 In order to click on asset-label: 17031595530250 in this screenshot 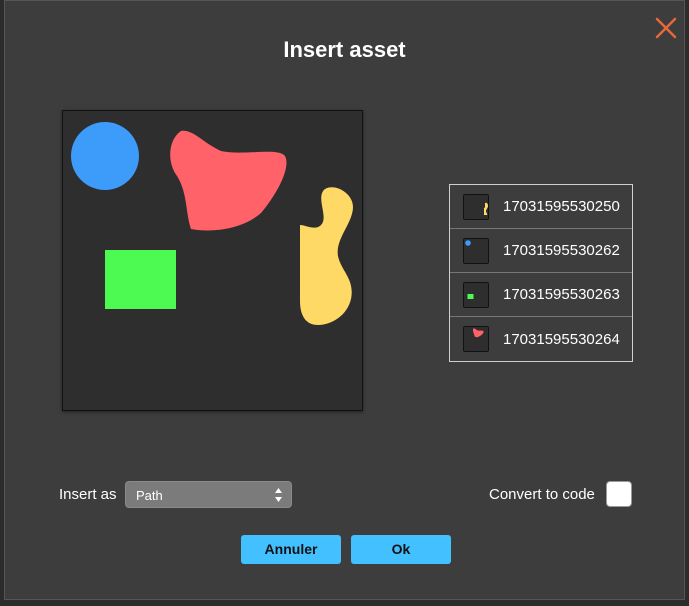, I will do `click(561, 206)`.